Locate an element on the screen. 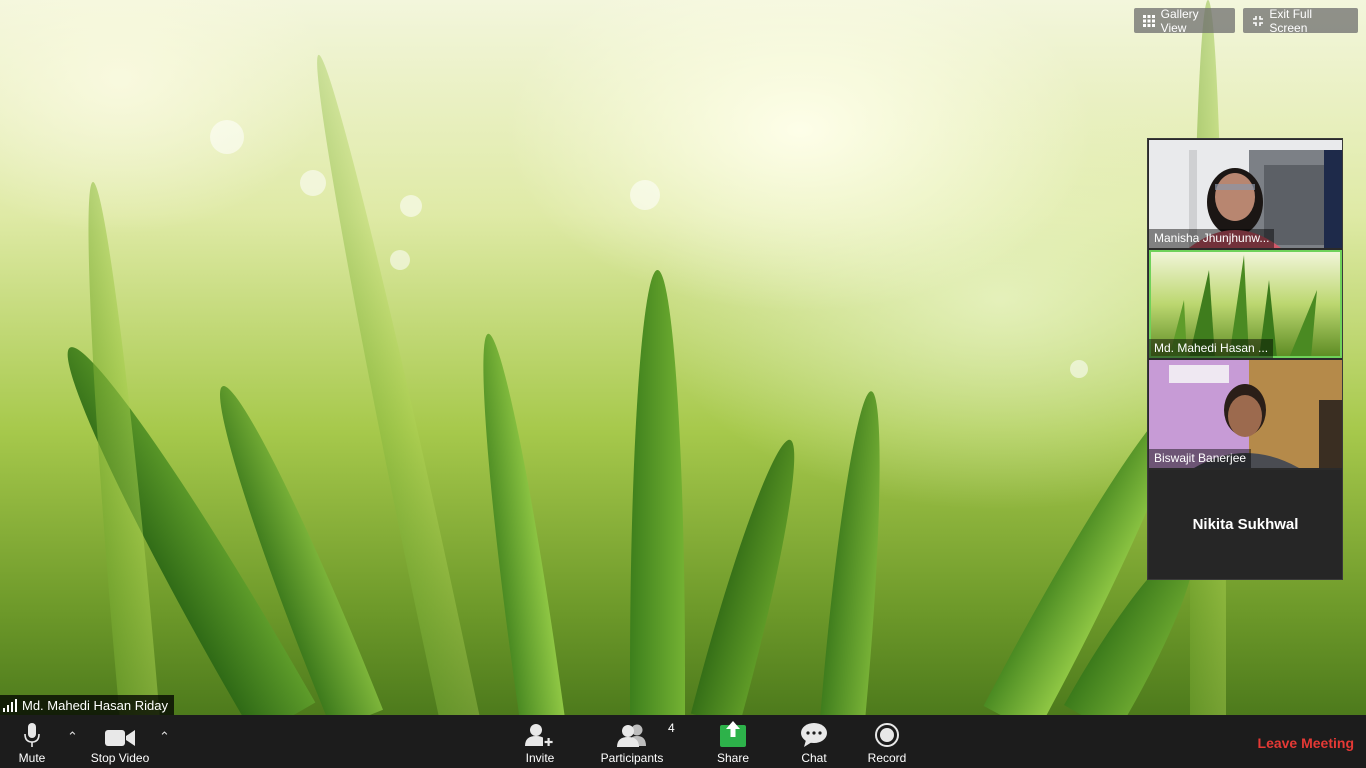 The image size is (1366, 768). stop-video-button: Stop Video is located at coordinates (120, 741).